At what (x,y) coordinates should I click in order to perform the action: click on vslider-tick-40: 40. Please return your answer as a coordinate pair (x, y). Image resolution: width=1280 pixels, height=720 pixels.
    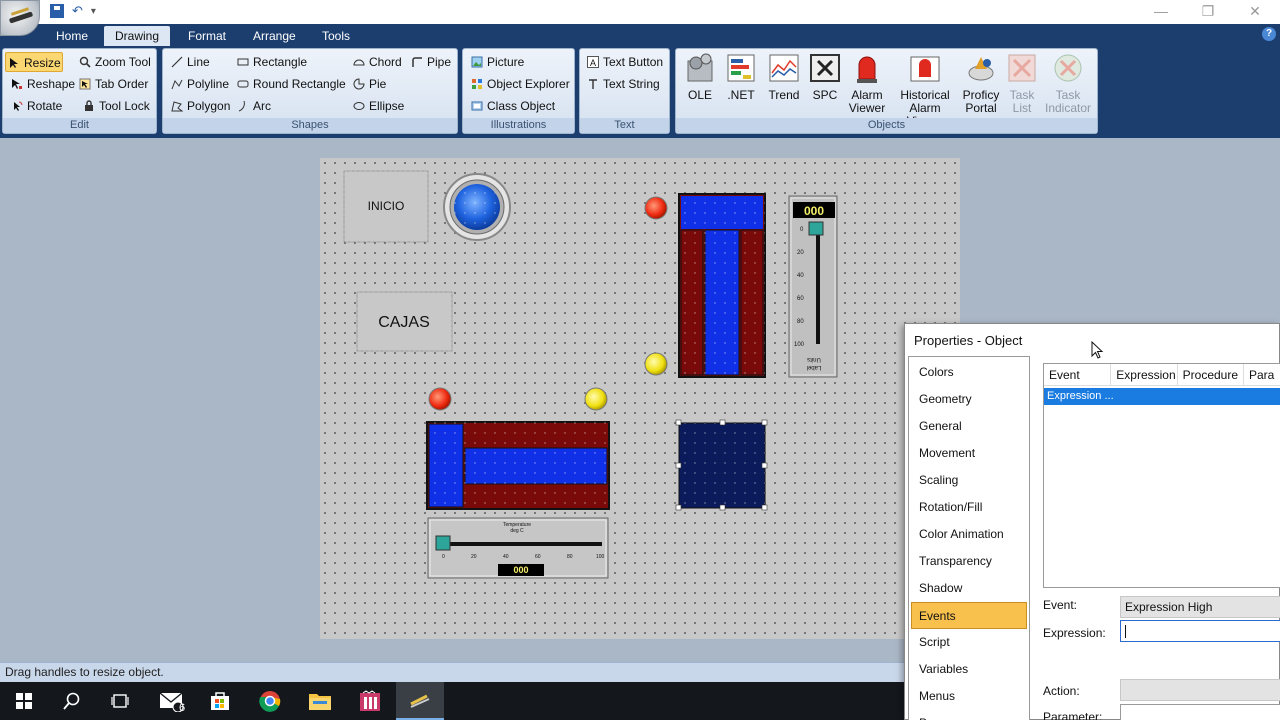
    Looking at the image, I should click on (800, 276).